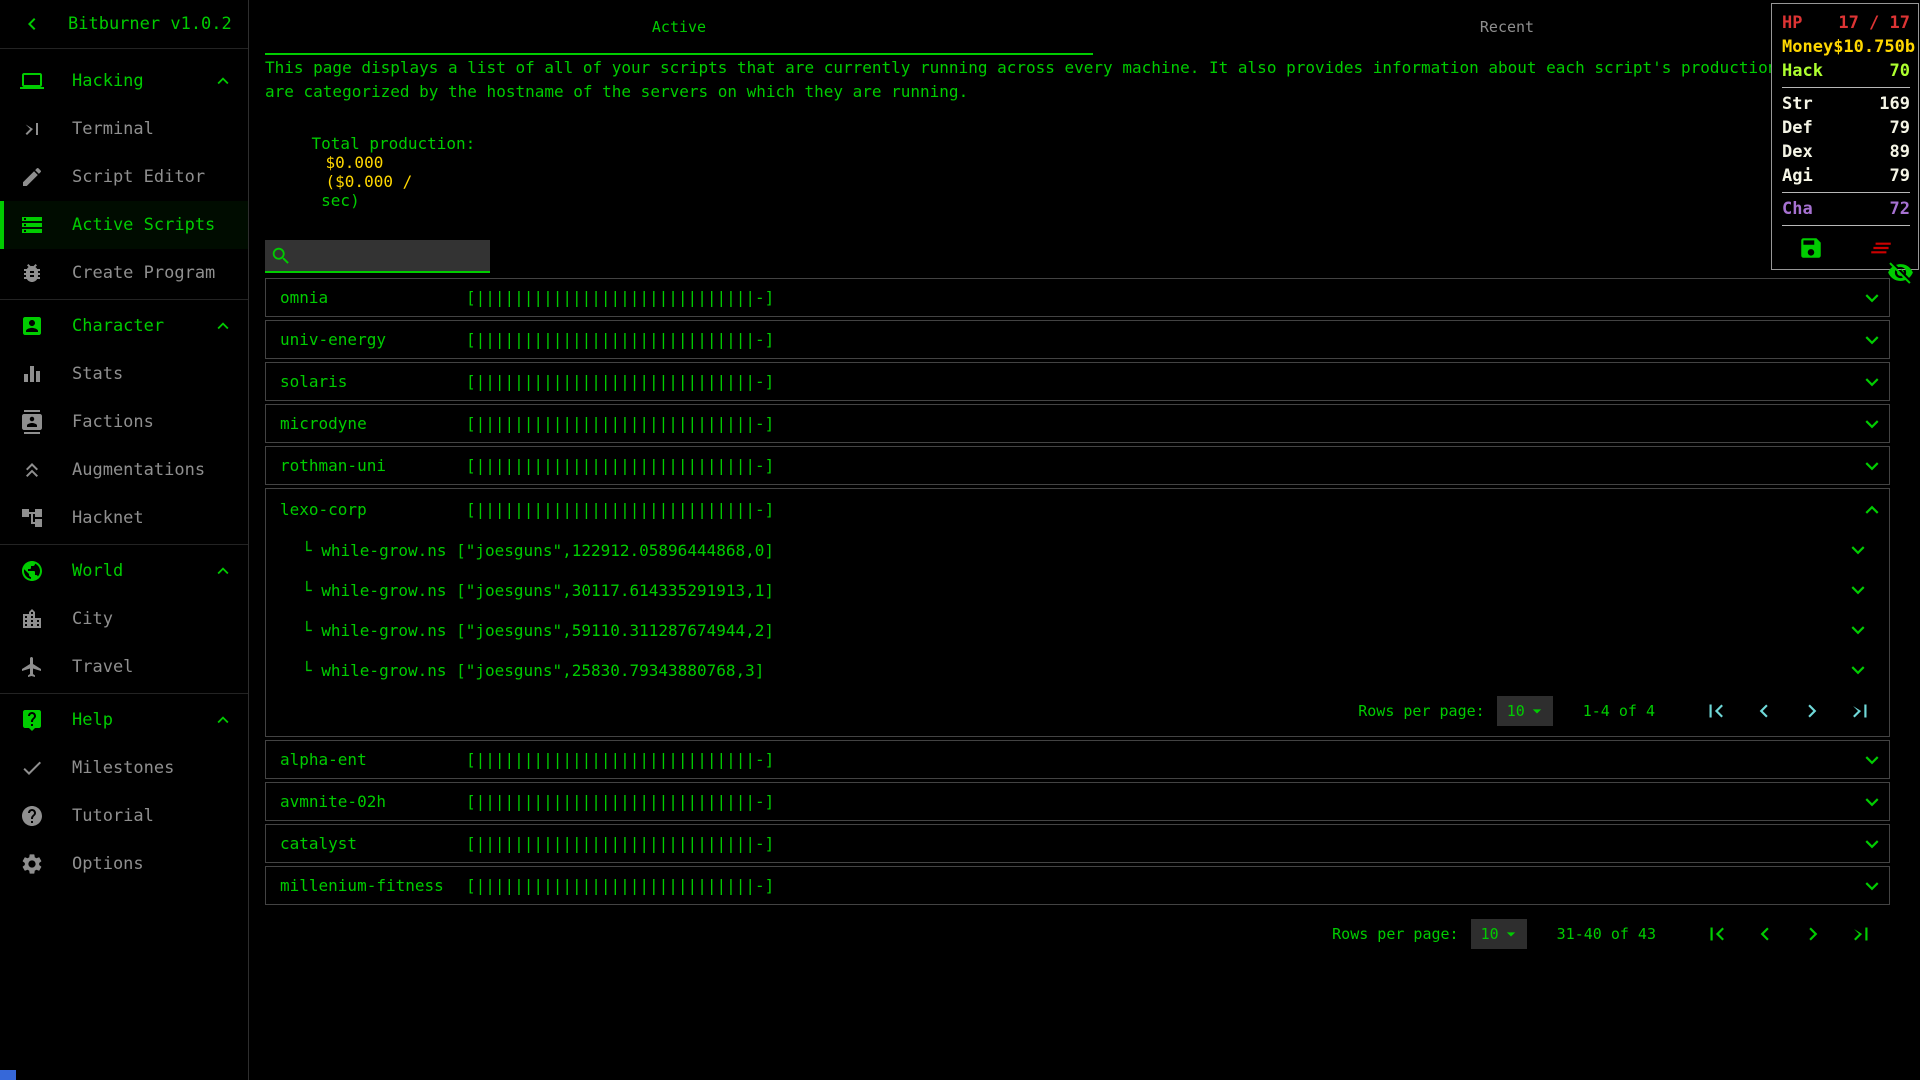 This screenshot has width=1920, height=1080. What do you see at coordinates (32, 81) in the screenshot?
I see `laptop-icon` at bounding box center [32, 81].